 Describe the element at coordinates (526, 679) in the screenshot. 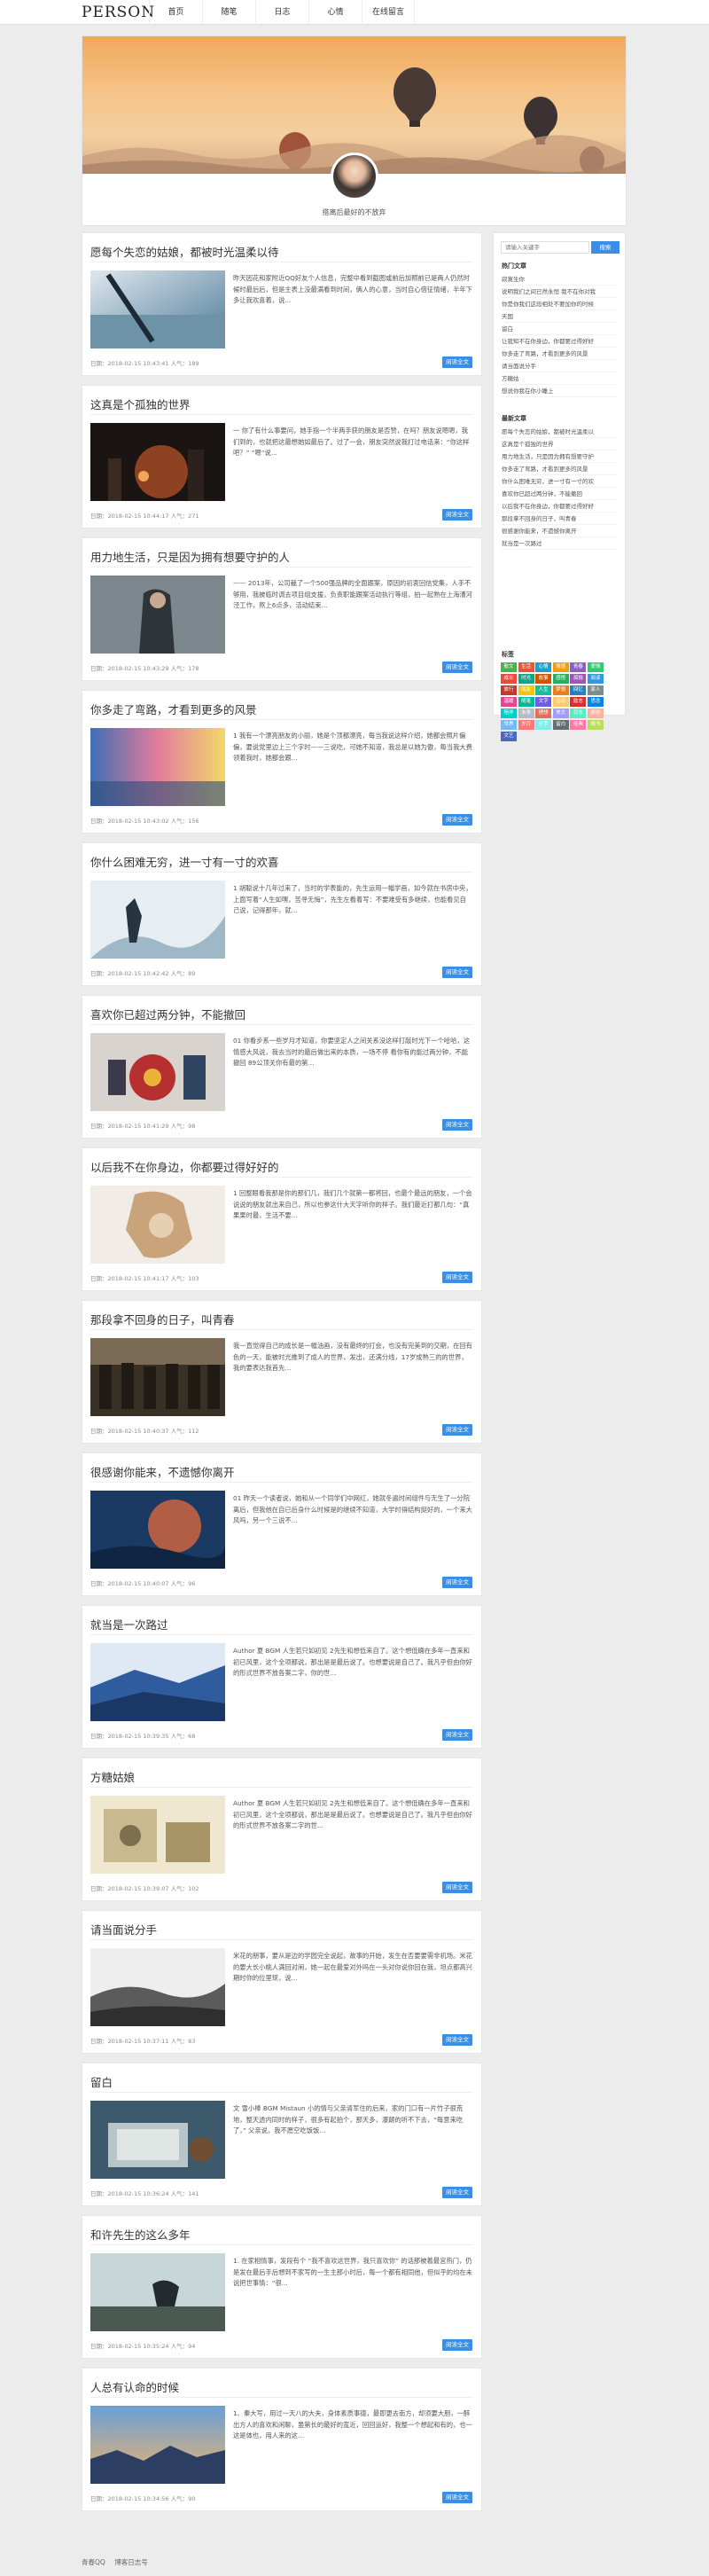

I see `tag-chip: 时光` at that location.